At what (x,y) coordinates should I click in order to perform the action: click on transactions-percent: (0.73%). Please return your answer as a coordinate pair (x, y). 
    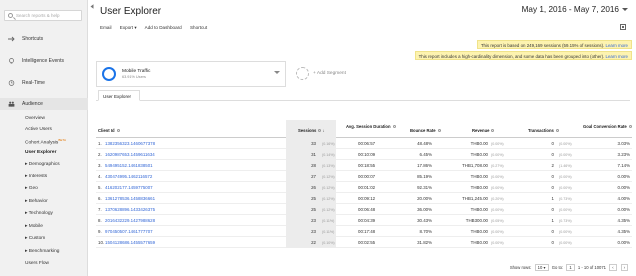
    Looking at the image, I should click on (565, 221).